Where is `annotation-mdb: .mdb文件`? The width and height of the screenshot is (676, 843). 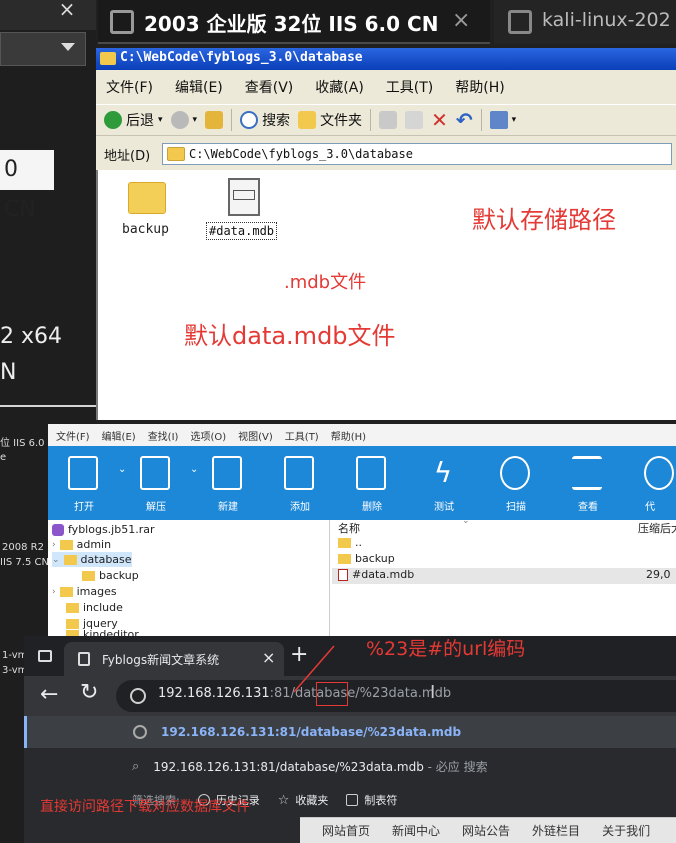 annotation-mdb: .mdb文件 is located at coordinates (325, 282).